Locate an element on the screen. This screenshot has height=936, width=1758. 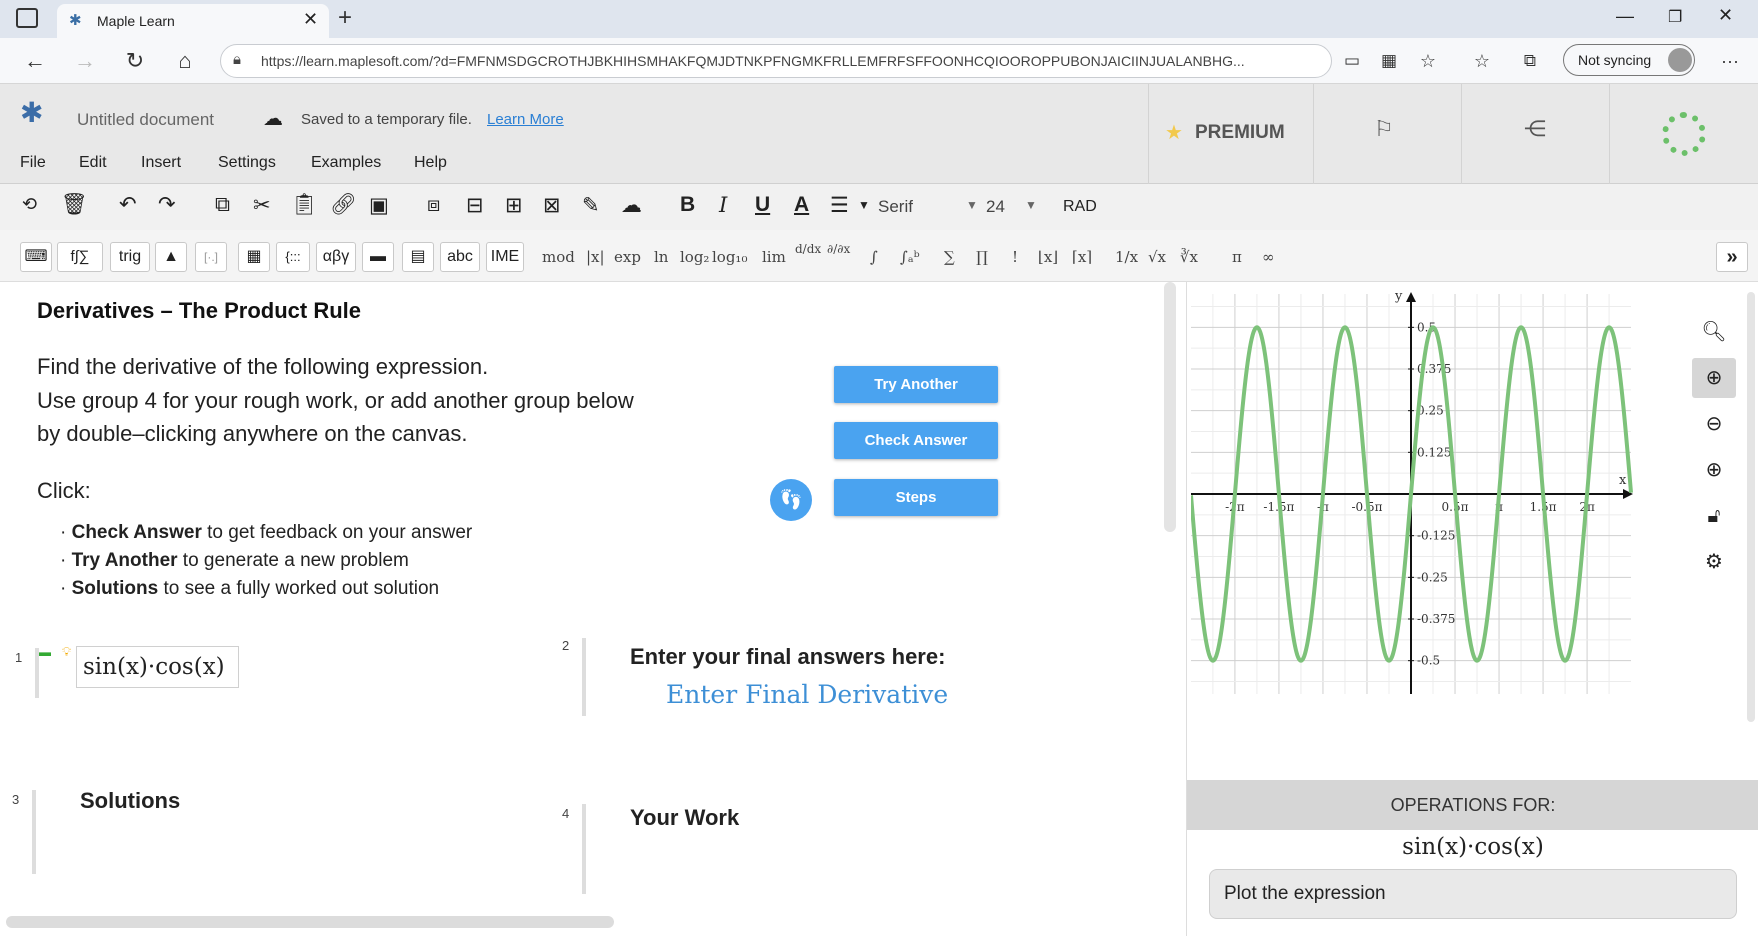
plot-icon: ▬ is located at coordinates (45, 652).